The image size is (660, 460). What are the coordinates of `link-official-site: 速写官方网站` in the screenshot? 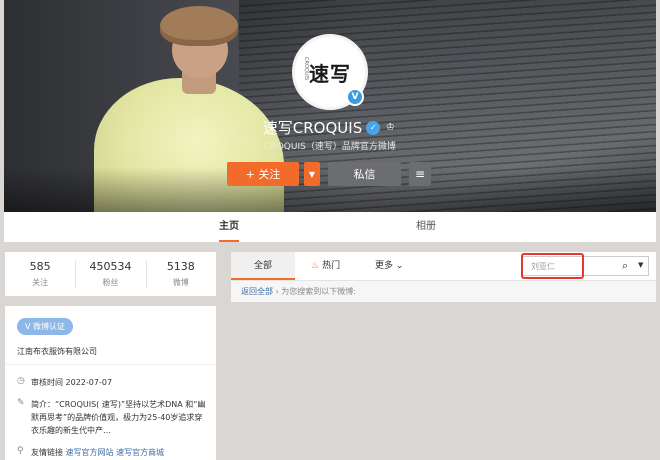 It's located at (90, 452).